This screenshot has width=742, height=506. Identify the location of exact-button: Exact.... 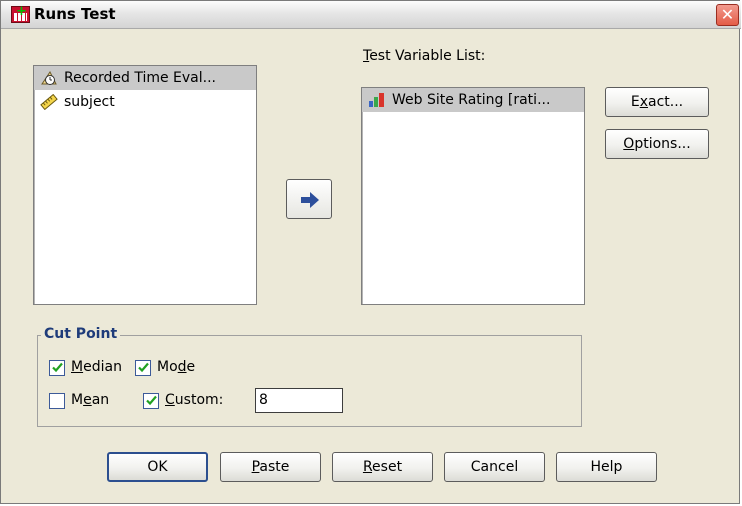
(657, 102).